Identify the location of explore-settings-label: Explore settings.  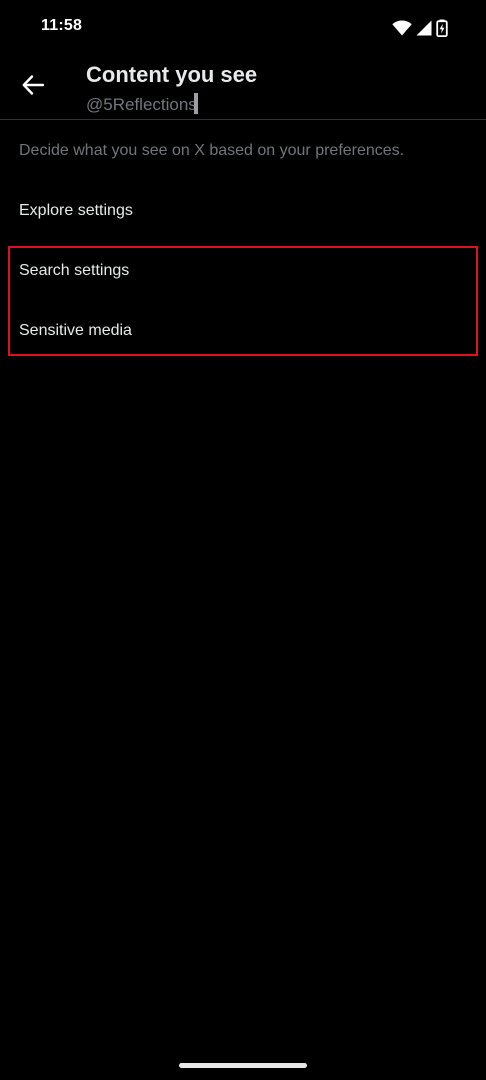
(76, 210).